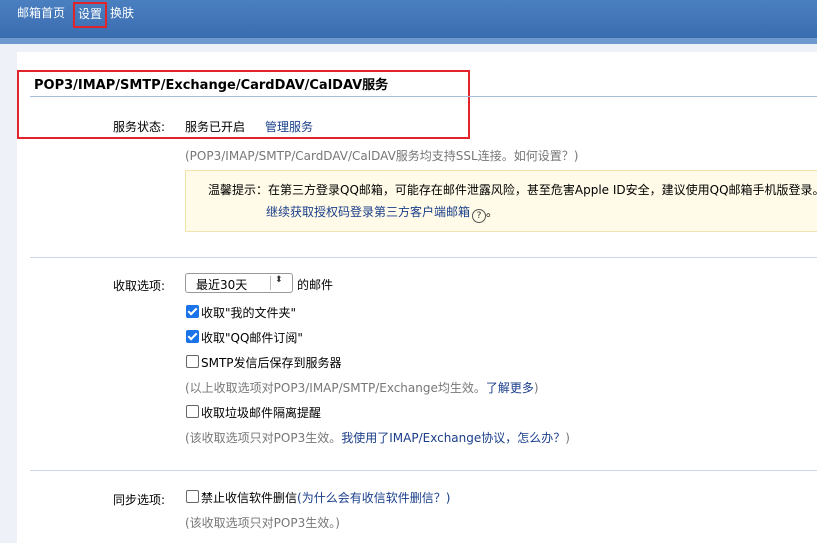  What do you see at coordinates (263, 438) in the screenshot?
I see `receive-hint-2-text: (该收取选项只对POP3生效。` at bounding box center [263, 438].